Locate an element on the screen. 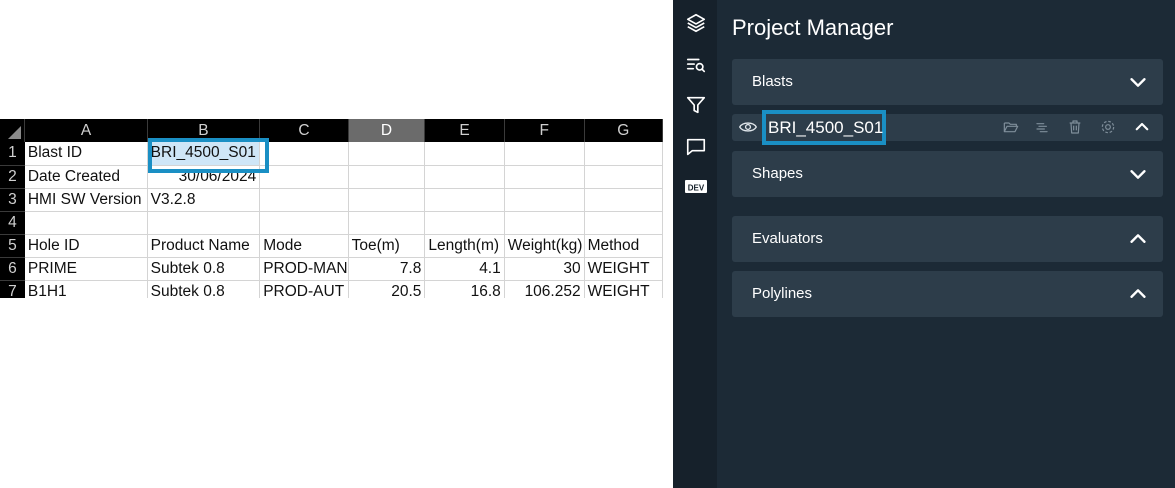 This screenshot has width=1175, height=488. cell: Length(m) is located at coordinates (464, 246).